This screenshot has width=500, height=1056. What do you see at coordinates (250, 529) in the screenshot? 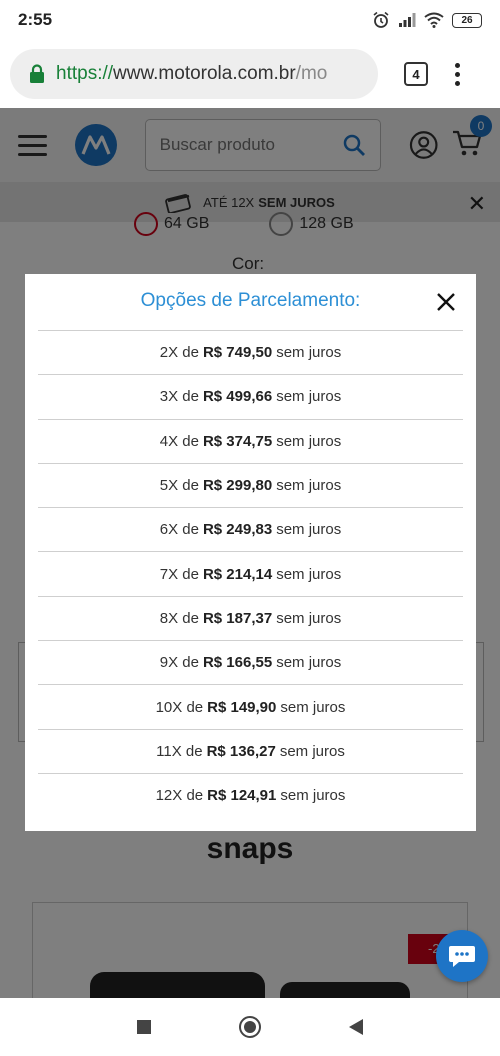
I see `installment-row: 6X de R$ 249,83 sem juros` at bounding box center [250, 529].